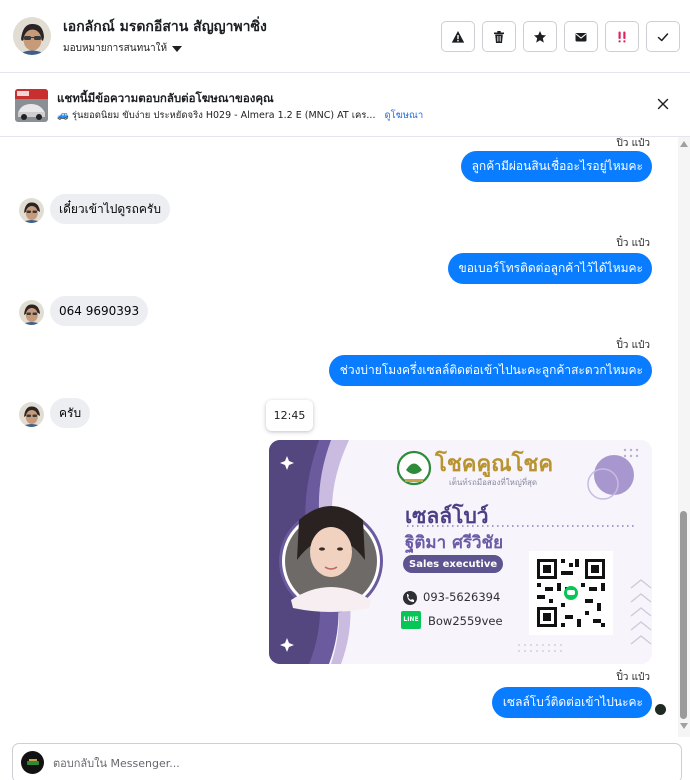 Image resolution: width=690 pixels, height=780 pixels. What do you see at coordinates (32, 36) in the screenshot?
I see `contact-avatar` at bounding box center [32, 36].